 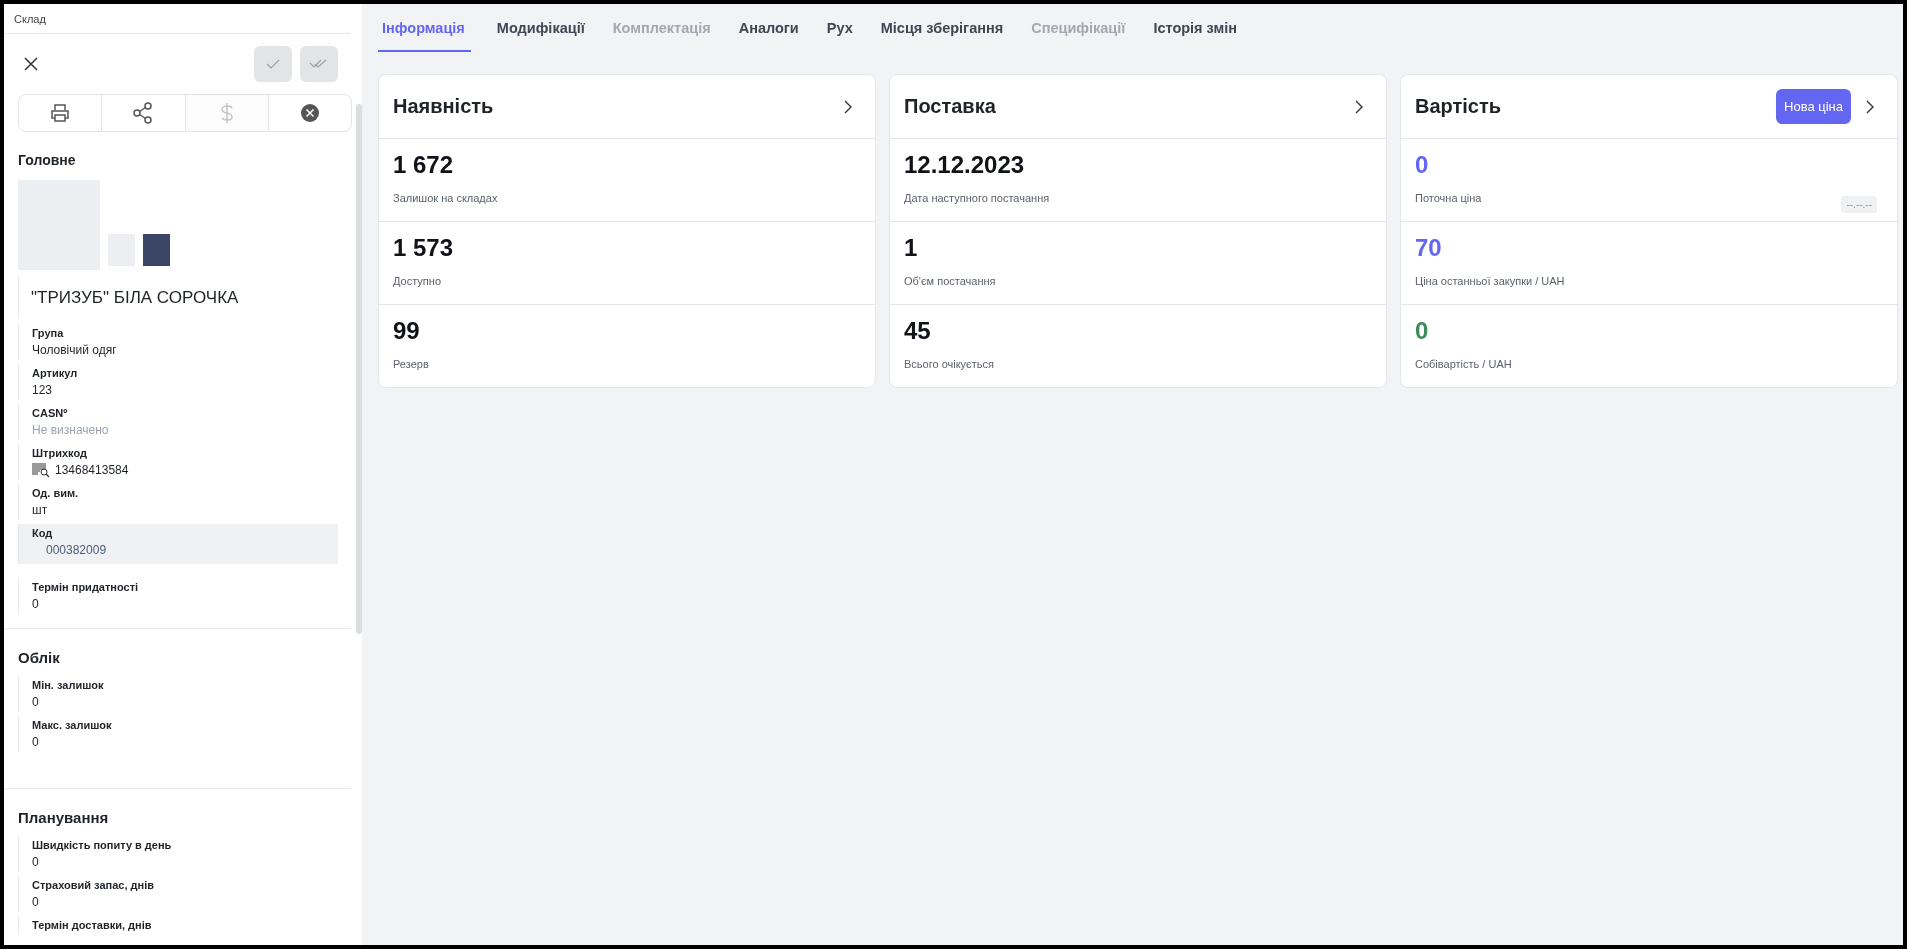 What do you see at coordinates (319, 64) in the screenshot?
I see `double-check-icon` at bounding box center [319, 64].